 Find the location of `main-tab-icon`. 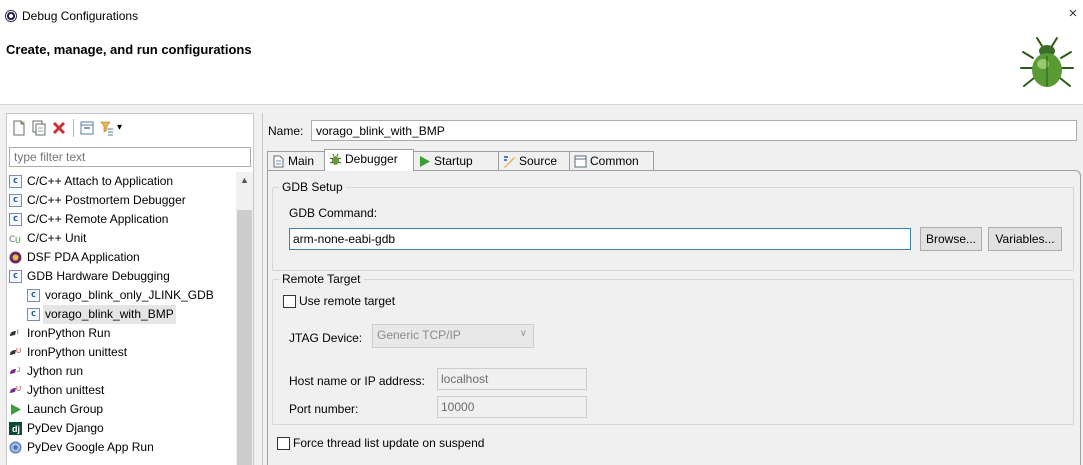

main-tab-icon is located at coordinates (278, 161).